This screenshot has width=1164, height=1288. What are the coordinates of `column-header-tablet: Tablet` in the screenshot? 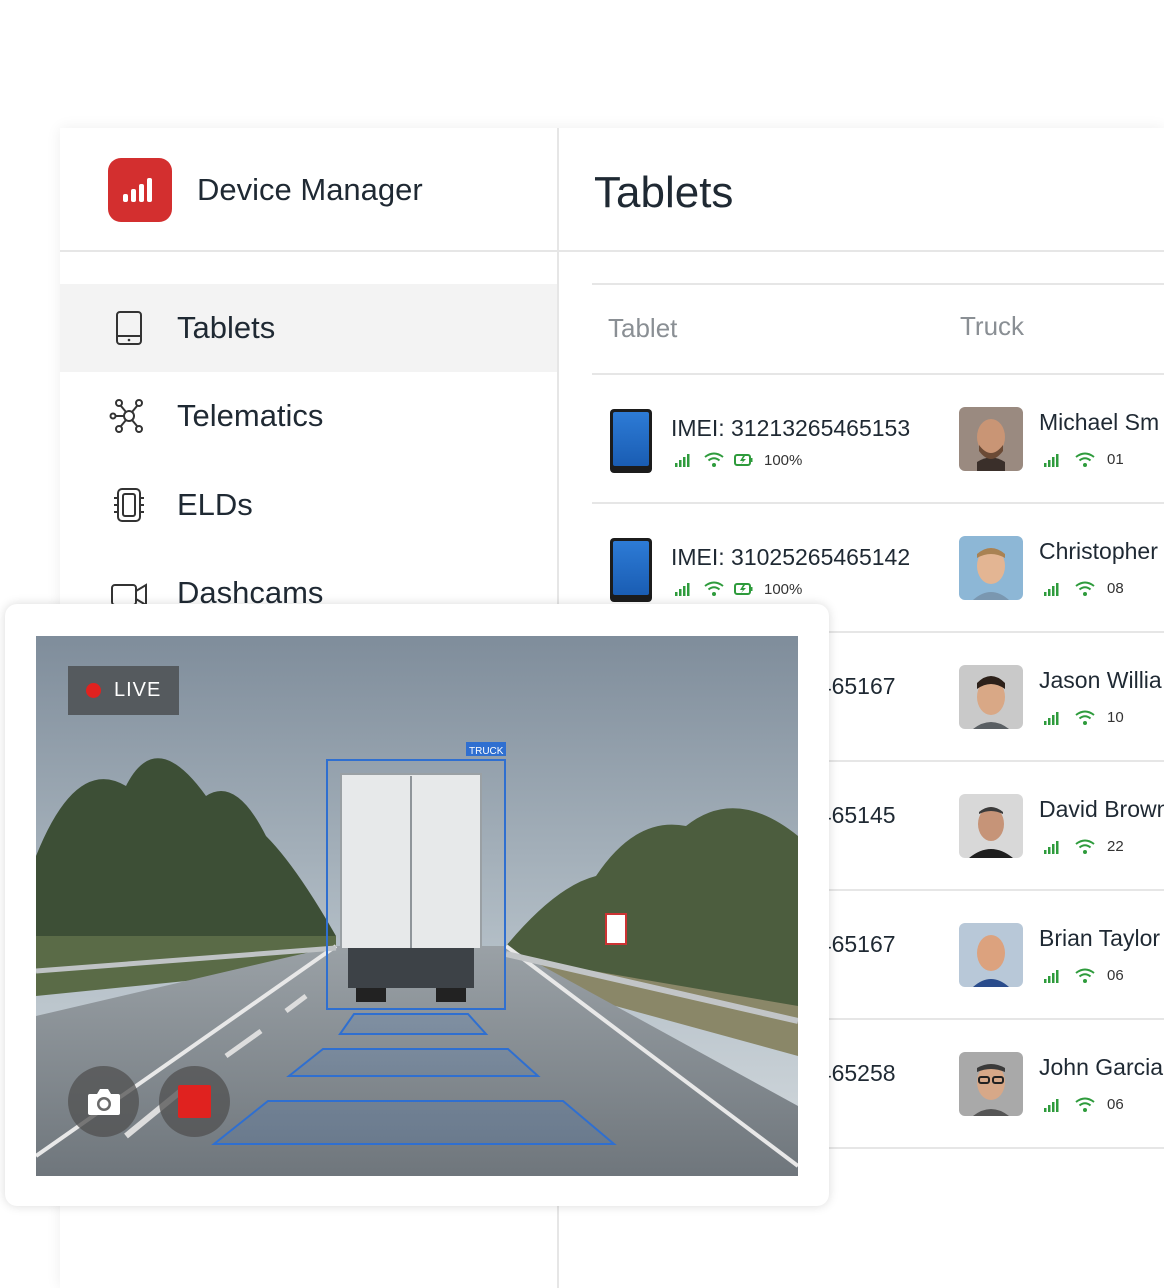 It's located at (642, 328).